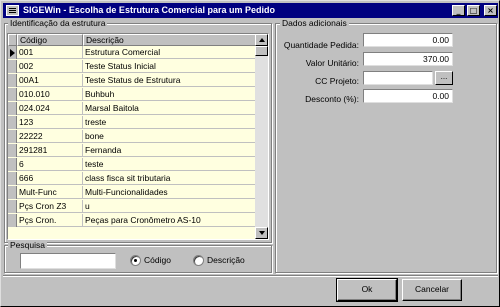 This screenshot has width=500, height=307. I want to click on scroll-thumb, so click(261, 51).